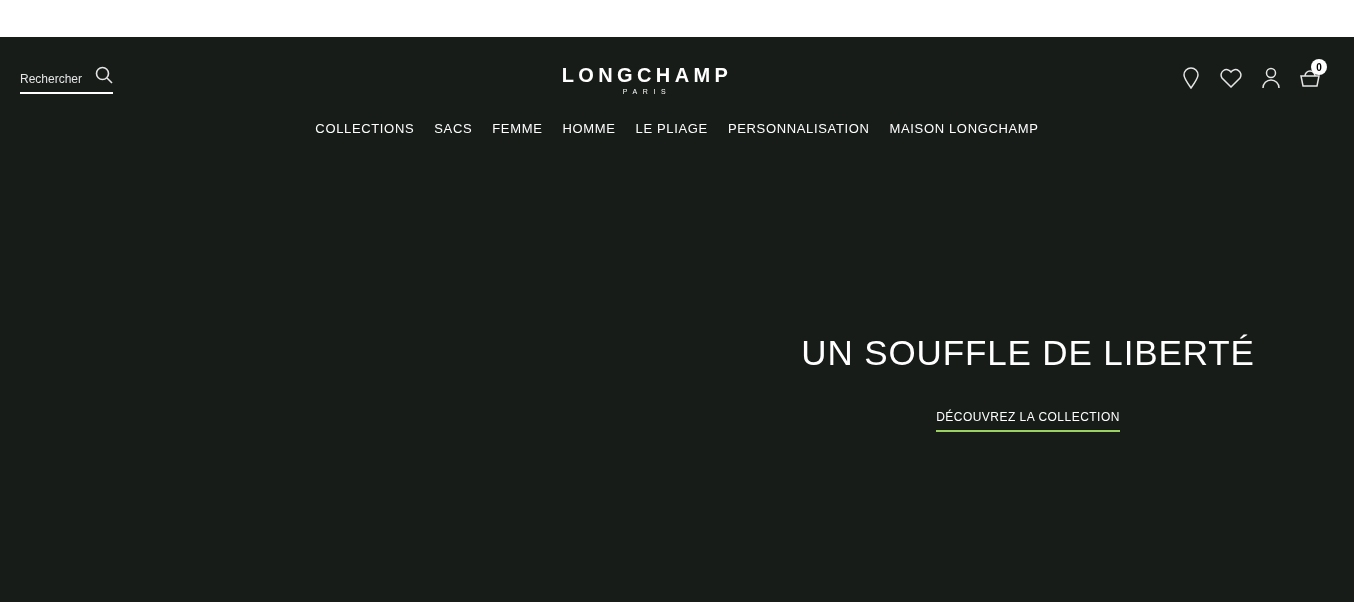  Describe the element at coordinates (1271, 78) in the screenshot. I see `user-icon` at that location.